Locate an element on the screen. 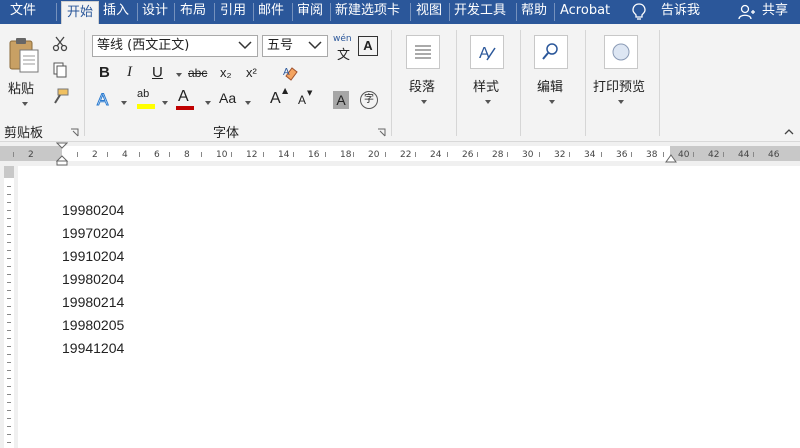  search-icon is located at coordinates (550, 51).